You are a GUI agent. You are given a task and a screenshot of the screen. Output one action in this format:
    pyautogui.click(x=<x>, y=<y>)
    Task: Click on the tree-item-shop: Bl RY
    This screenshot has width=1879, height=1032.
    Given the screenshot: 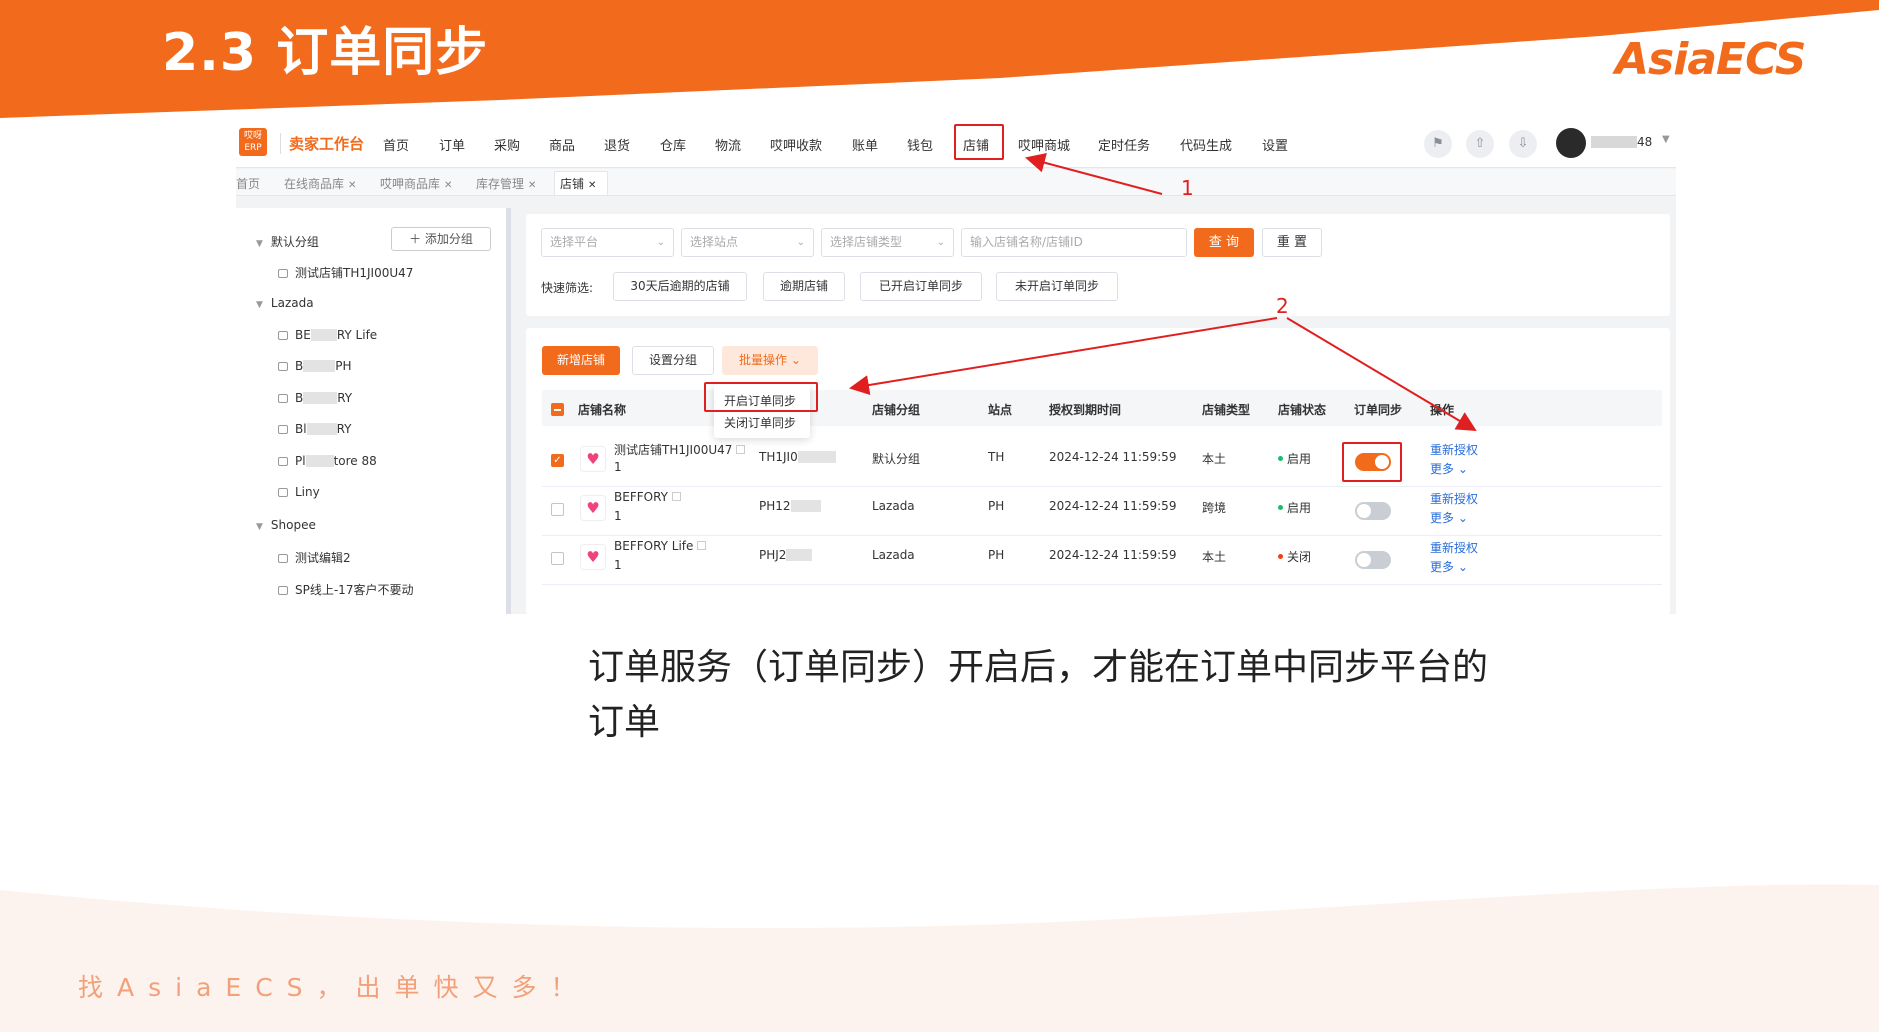 What is the action you would take?
    pyautogui.click(x=314, y=429)
    